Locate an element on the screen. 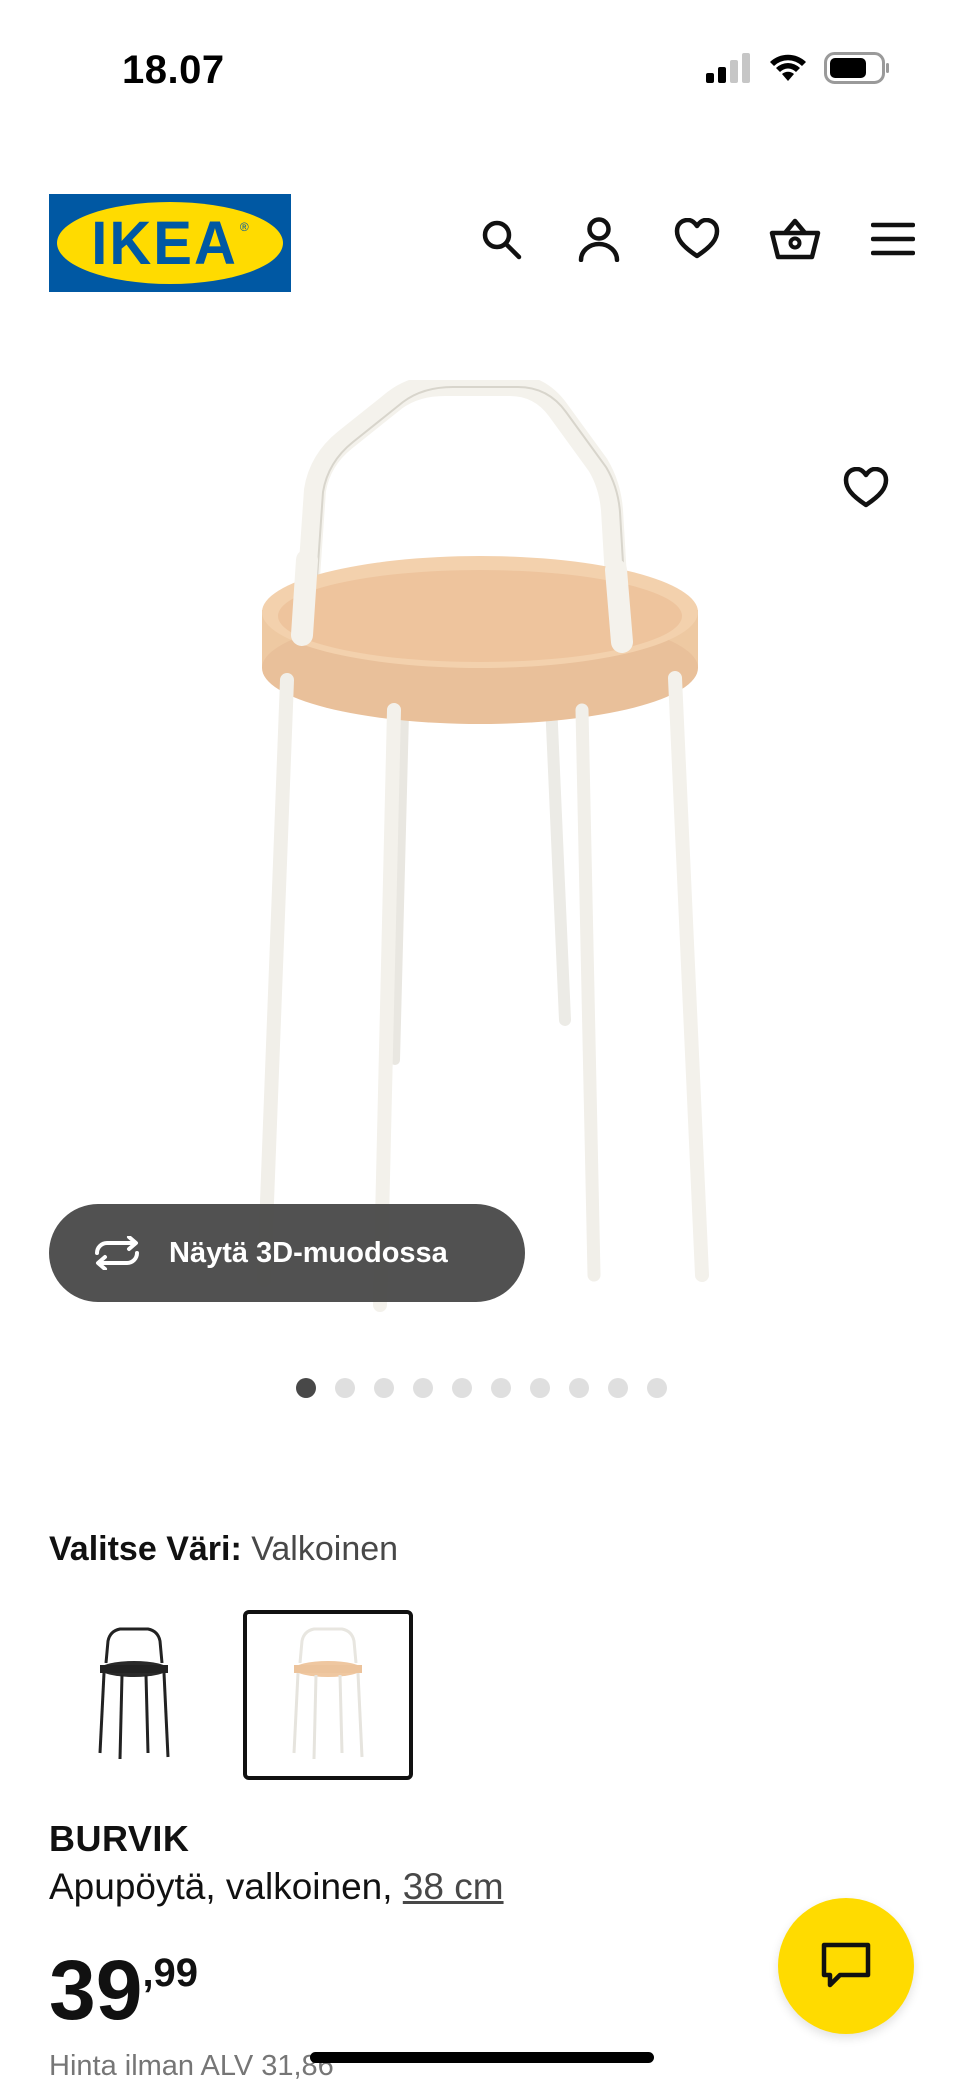  color-value: Valkoinen is located at coordinates (325, 1549).